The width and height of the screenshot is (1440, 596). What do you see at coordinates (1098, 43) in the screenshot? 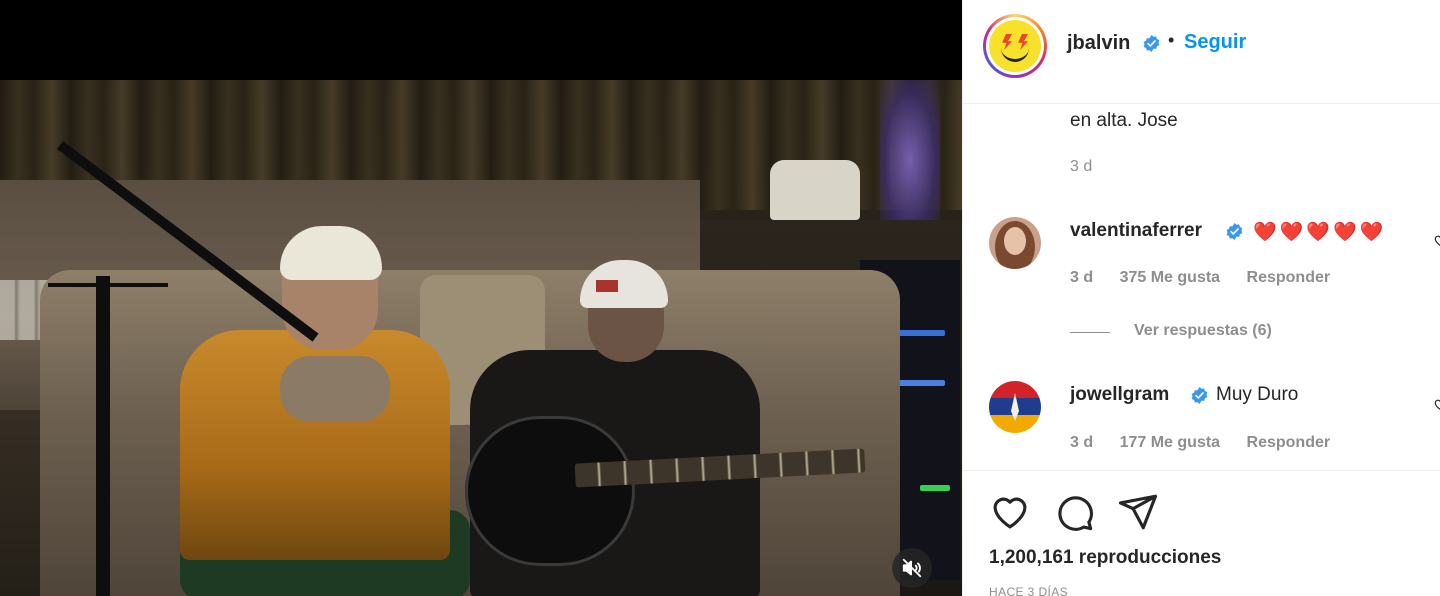
I see `author-username: jbalvin` at bounding box center [1098, 43].